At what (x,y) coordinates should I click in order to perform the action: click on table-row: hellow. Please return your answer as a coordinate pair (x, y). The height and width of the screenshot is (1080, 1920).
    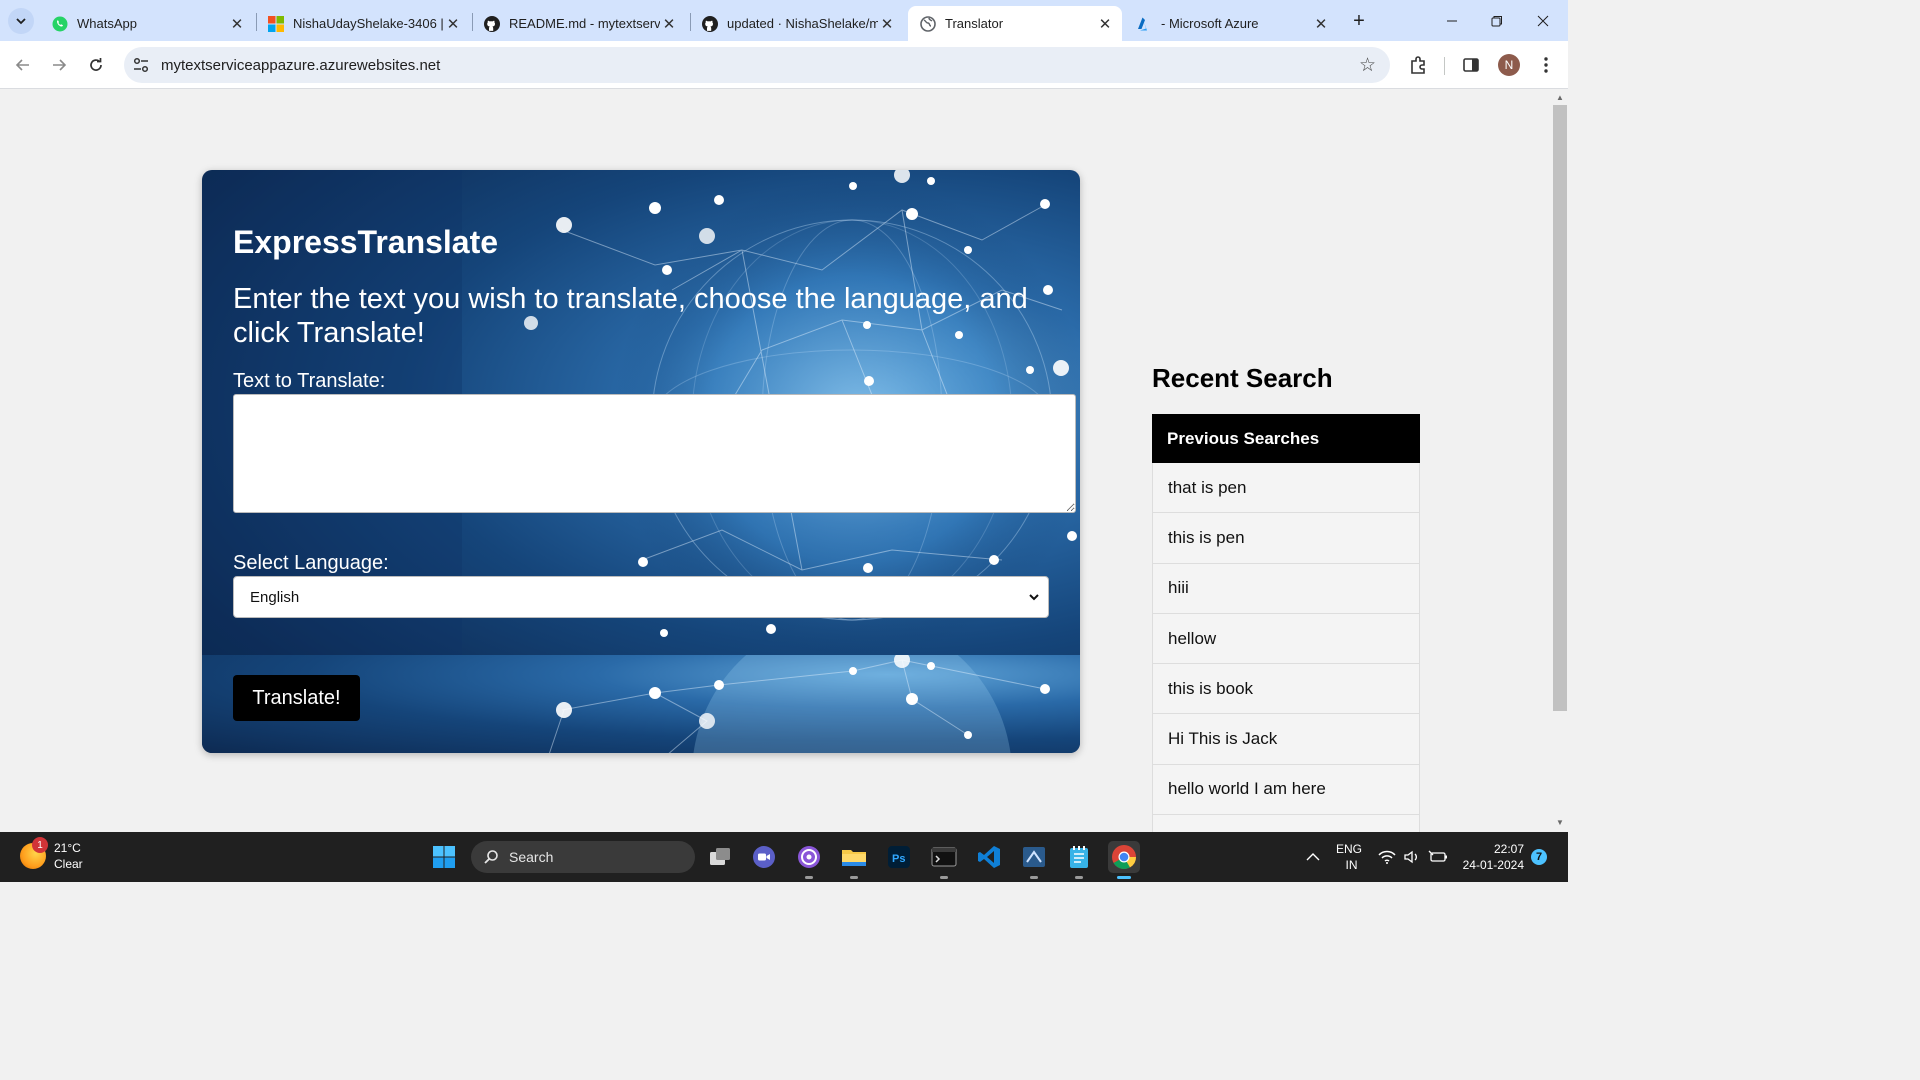
    Looking at the image, I should click on (1286, 639).